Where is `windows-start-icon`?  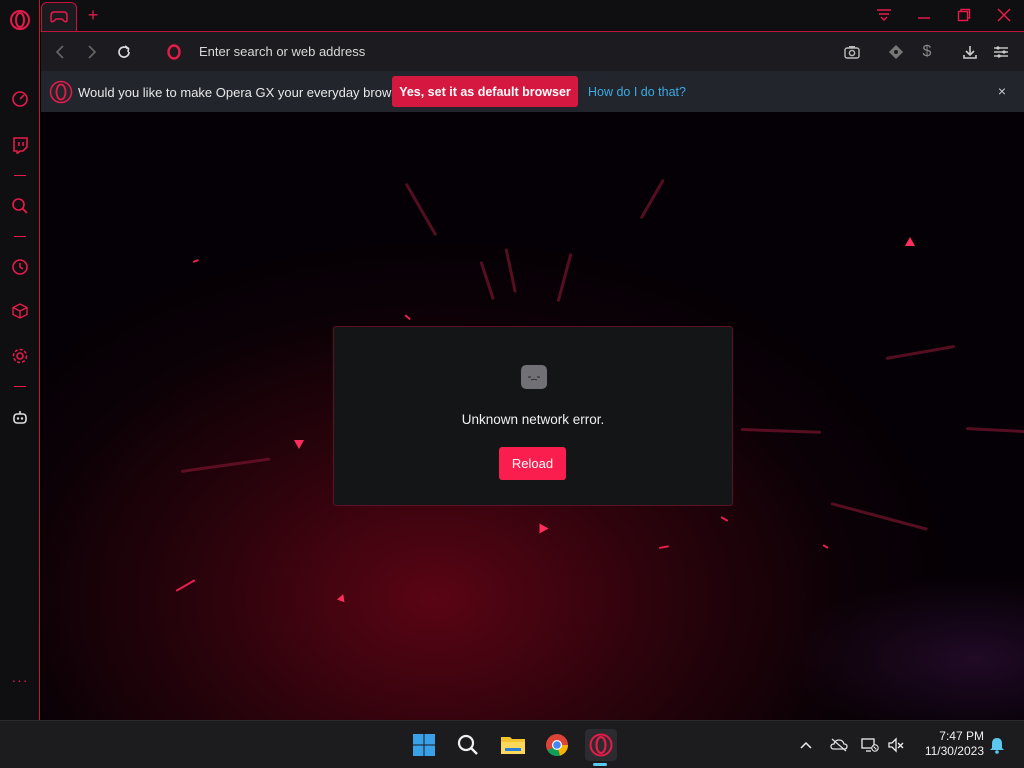 windows-start-icon is located at coordinates (424, 745).